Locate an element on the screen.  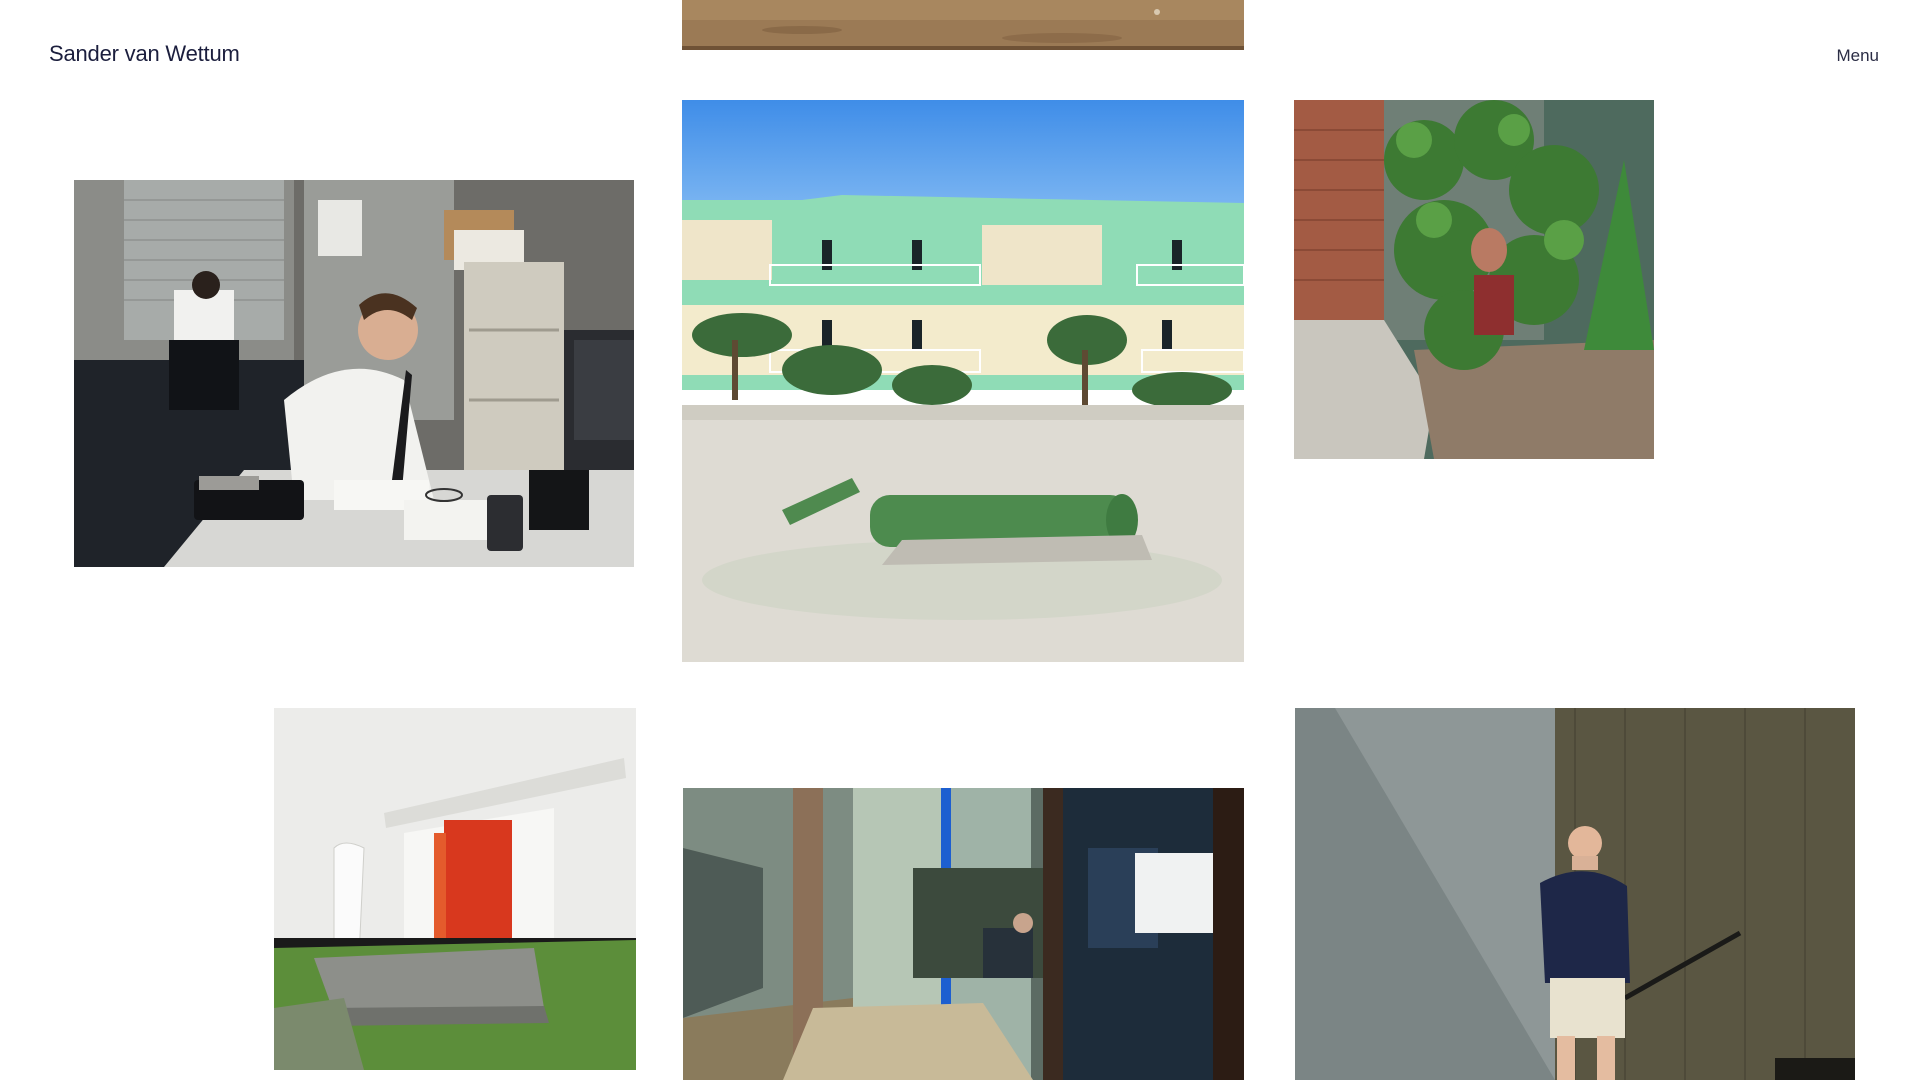
photo-elderly-man is located at coordinates (1575, 894).